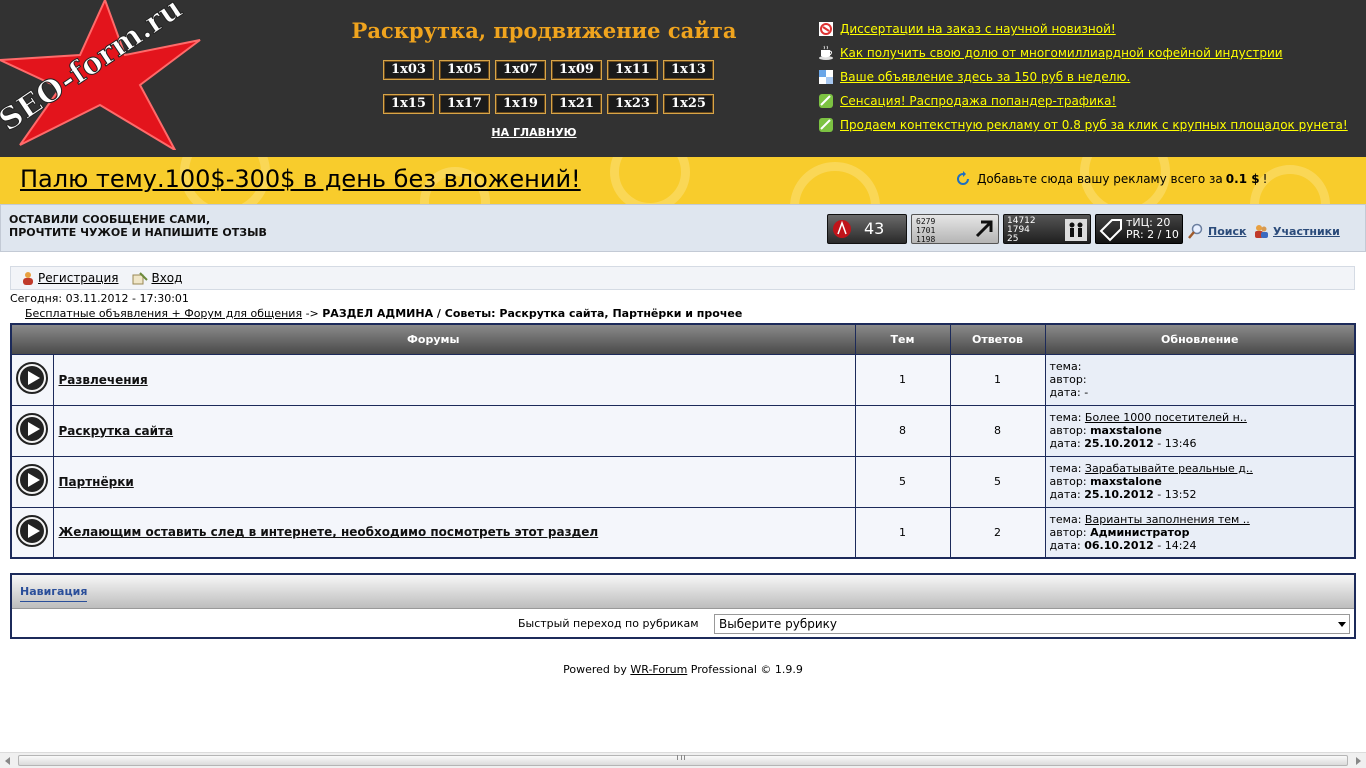 The width and height of the screenshot is (1366, 768). Describe the element at coordinates (7, 761) in the screenshot. I see `scroll-left-icon` at that location.